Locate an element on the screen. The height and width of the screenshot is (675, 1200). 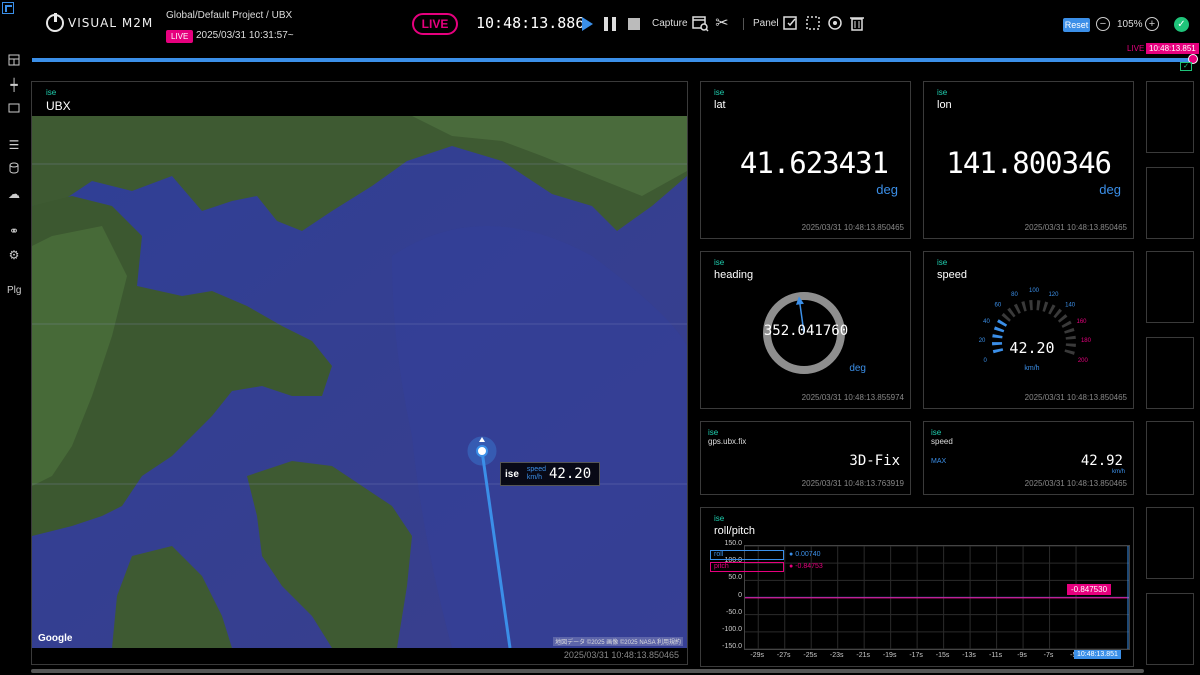
widget-title: lon is located at coordinates (944, 105).